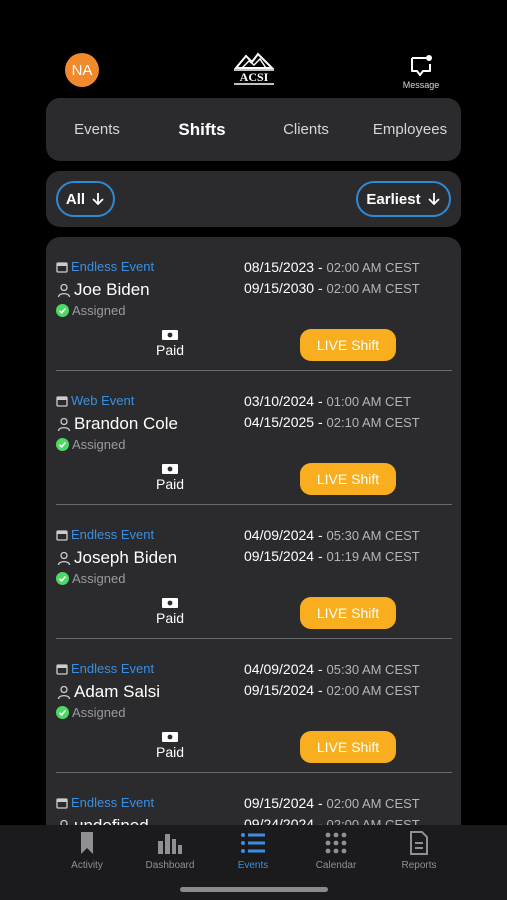  Describe the element at coordinates (373, 422) in the screenshot. I see `end-time: 02:10 AM CEST` at that location.